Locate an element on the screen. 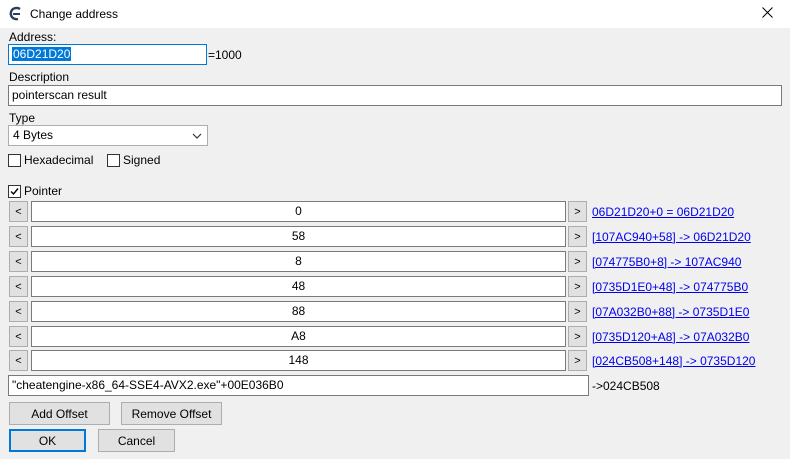 Image resolution: width=790 pixels, height=459 pixels. pointer-link: [024CB508+148] -> 0735D120 is located at coordinates (673, 361).